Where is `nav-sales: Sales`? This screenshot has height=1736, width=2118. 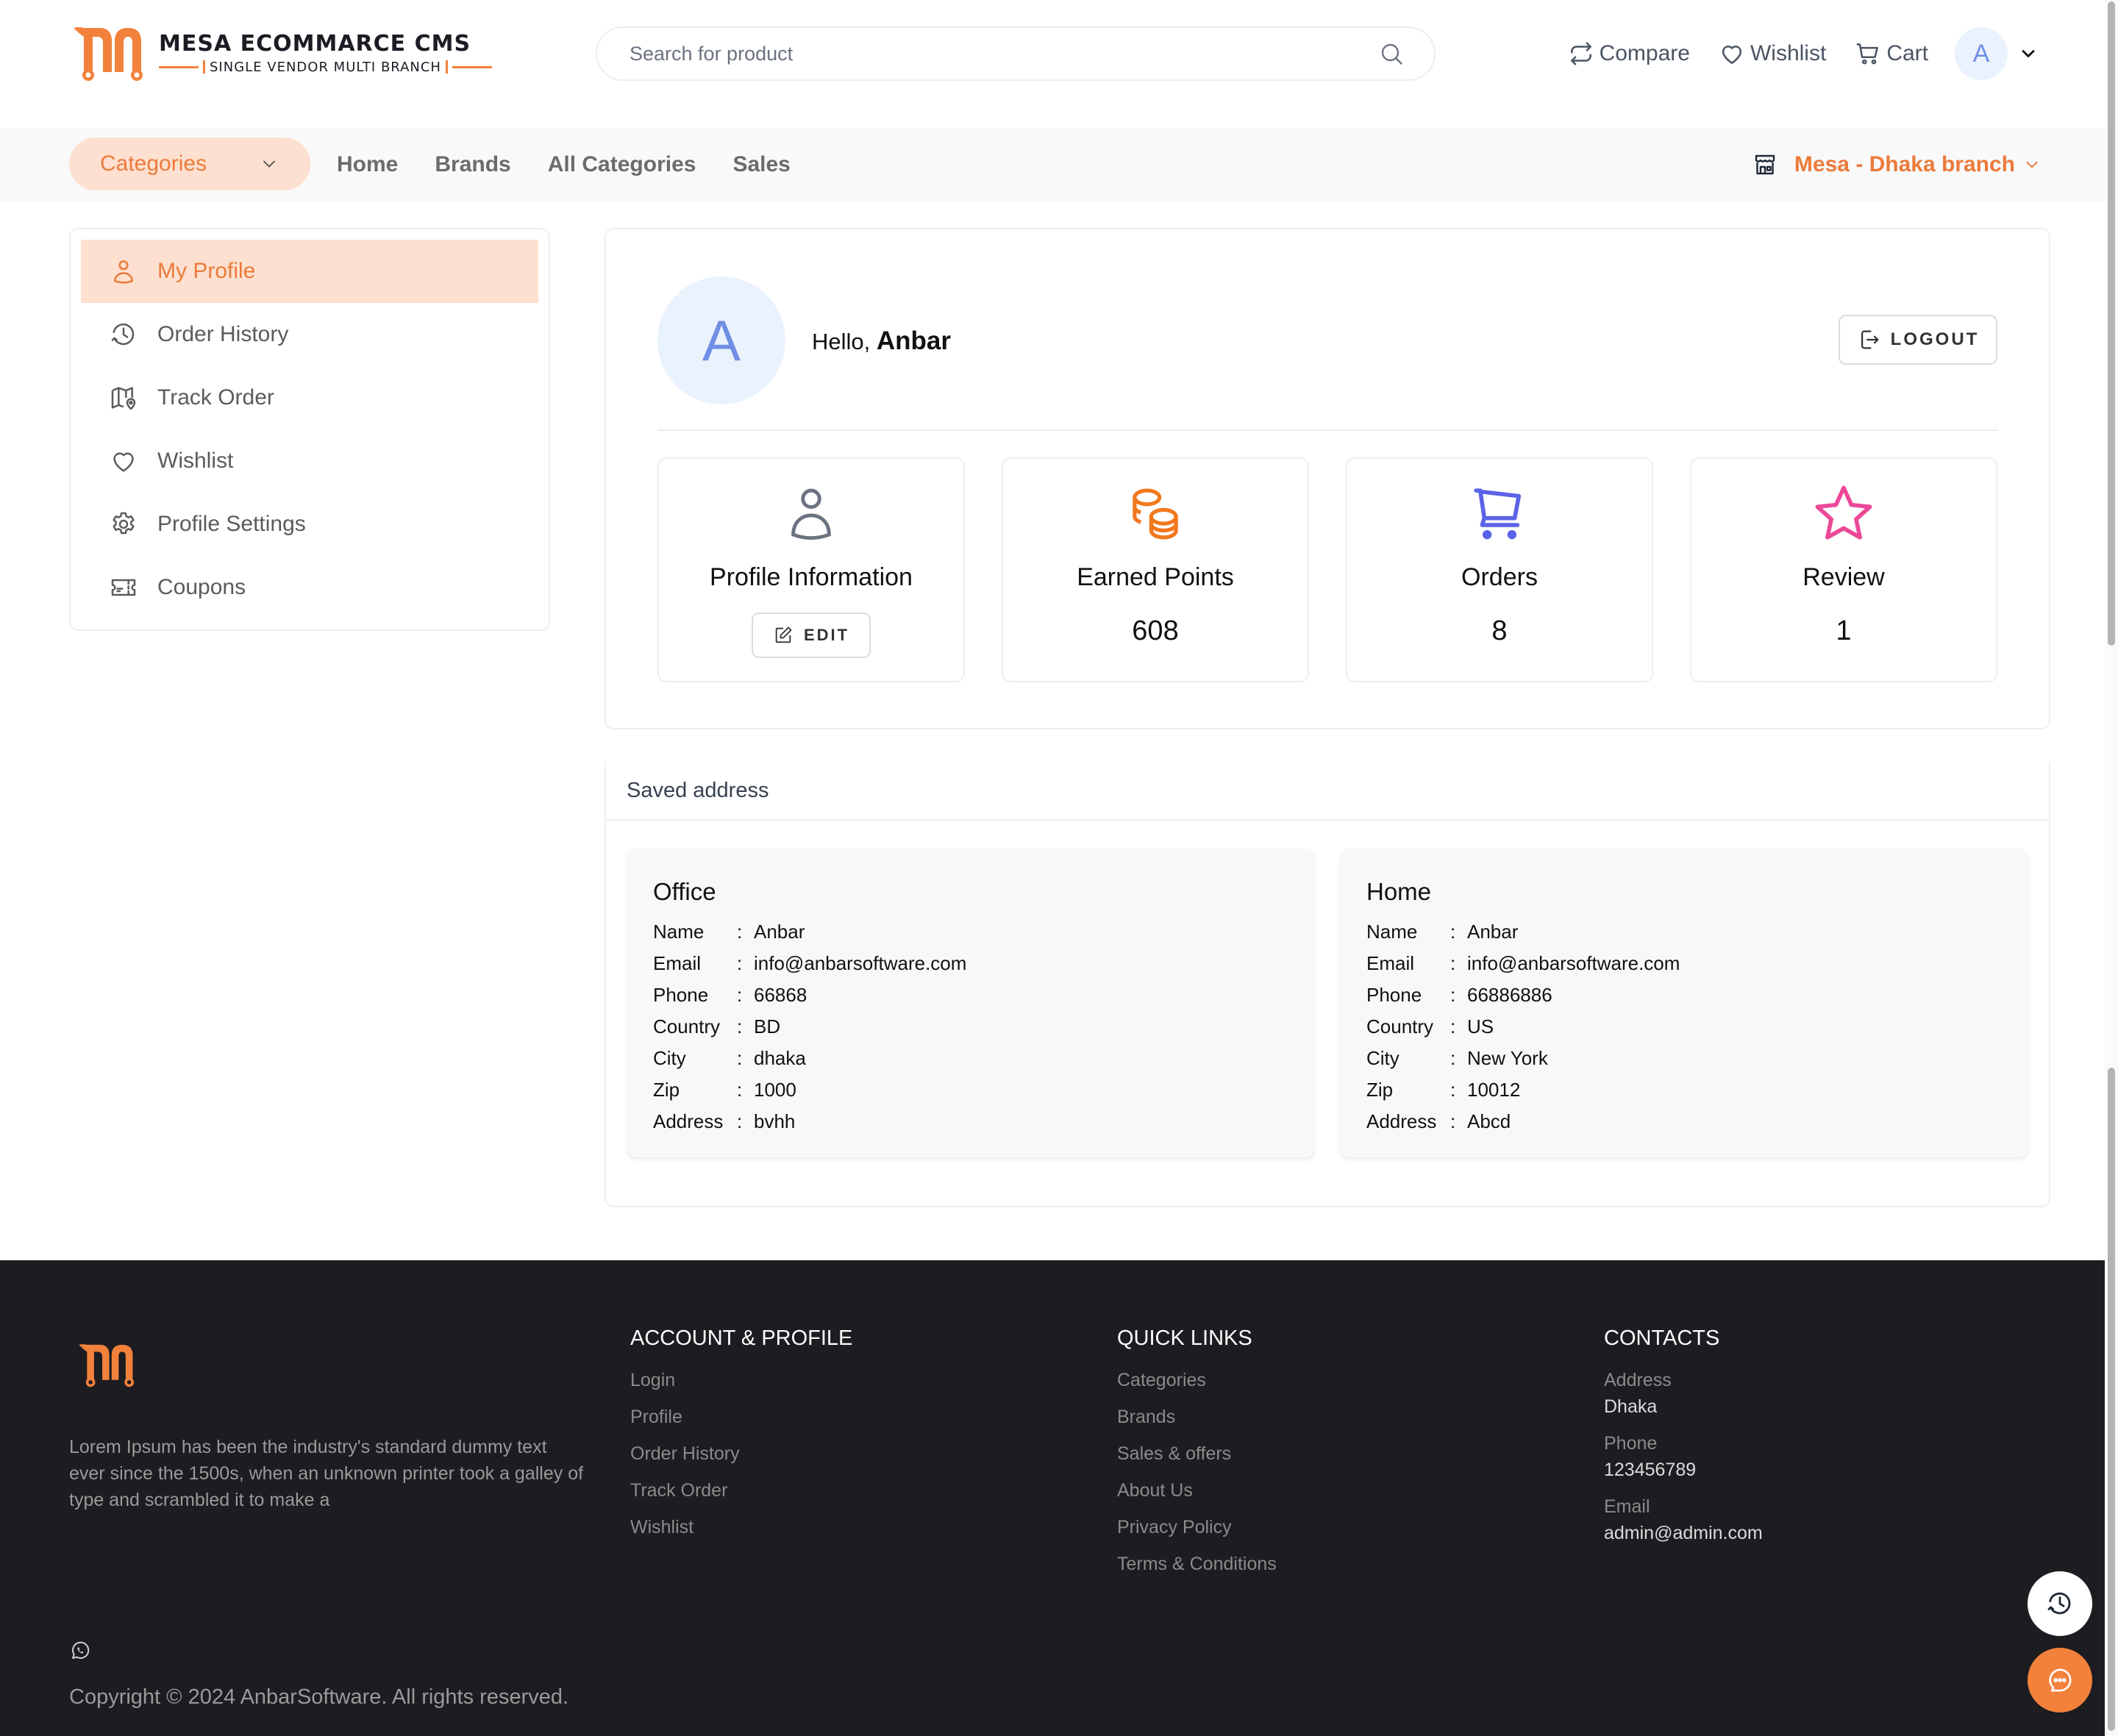
nav-sales: Sales is located at coordinates (761, 164).